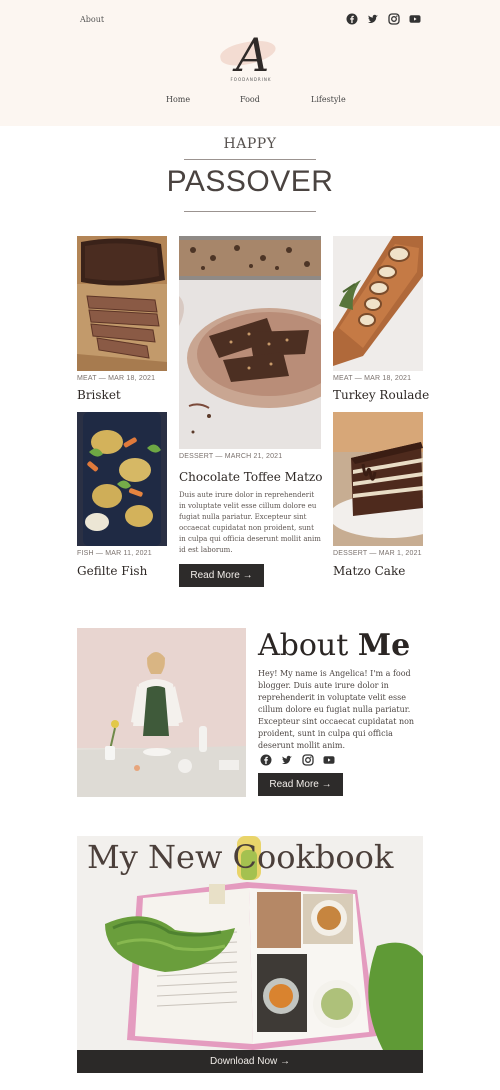 Image resolution: width=500 pixels, height=1090 pixels. I want to click on about-read-more-button: Read More →, so click(300, 784).